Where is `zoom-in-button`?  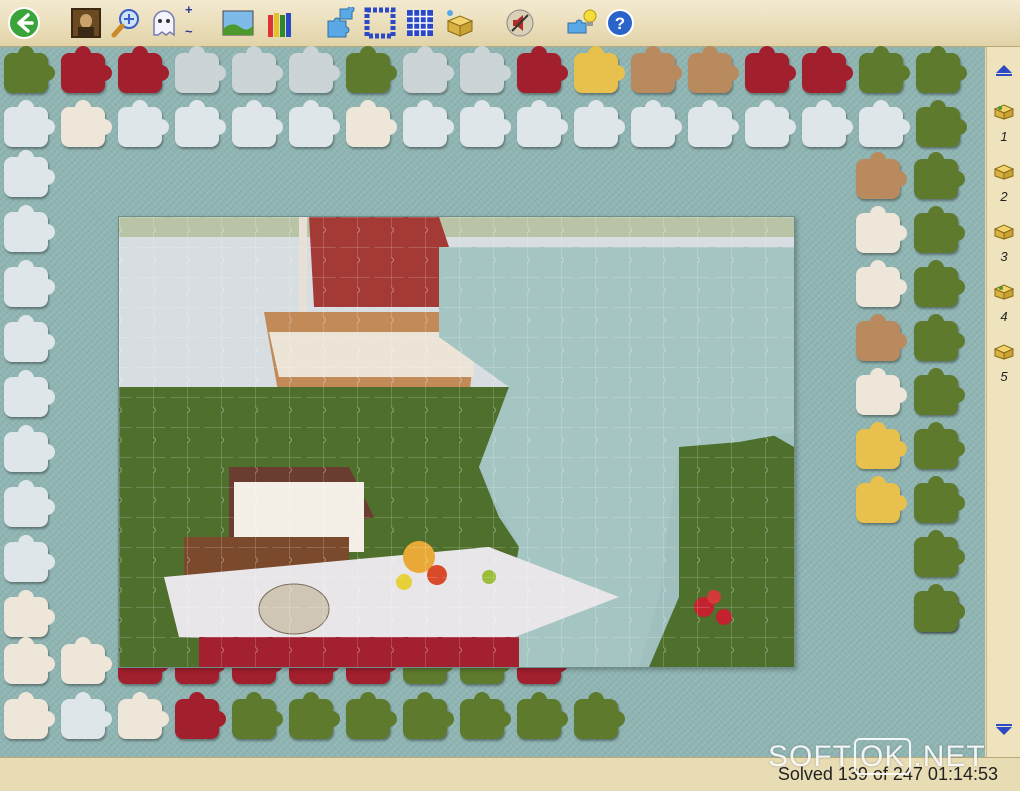 zoom-in-button is located at coordinates (126, 23).